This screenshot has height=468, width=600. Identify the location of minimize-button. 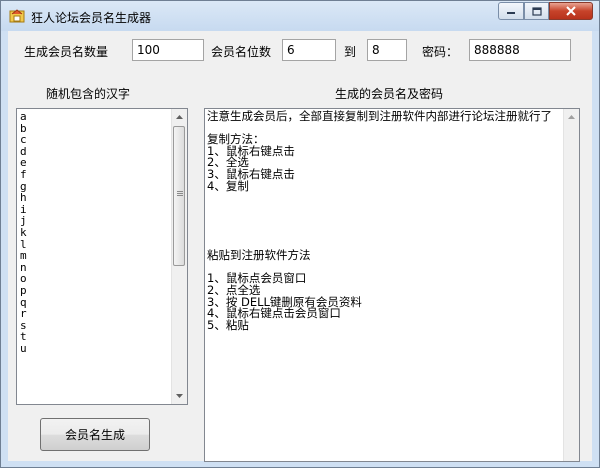
(511, 11).